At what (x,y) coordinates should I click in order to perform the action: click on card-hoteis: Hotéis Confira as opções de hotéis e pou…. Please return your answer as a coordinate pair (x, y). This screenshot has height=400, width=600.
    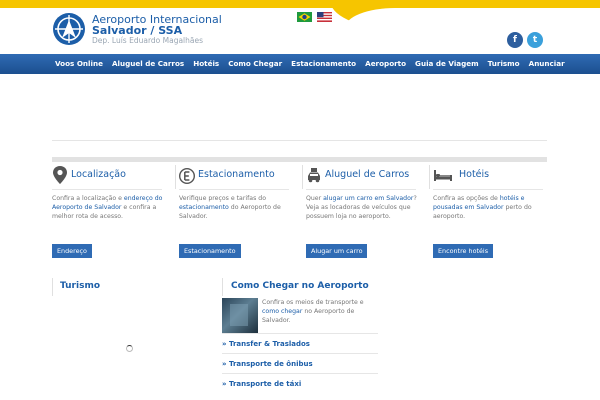
    Looking at the image, I should click on (490, 213).